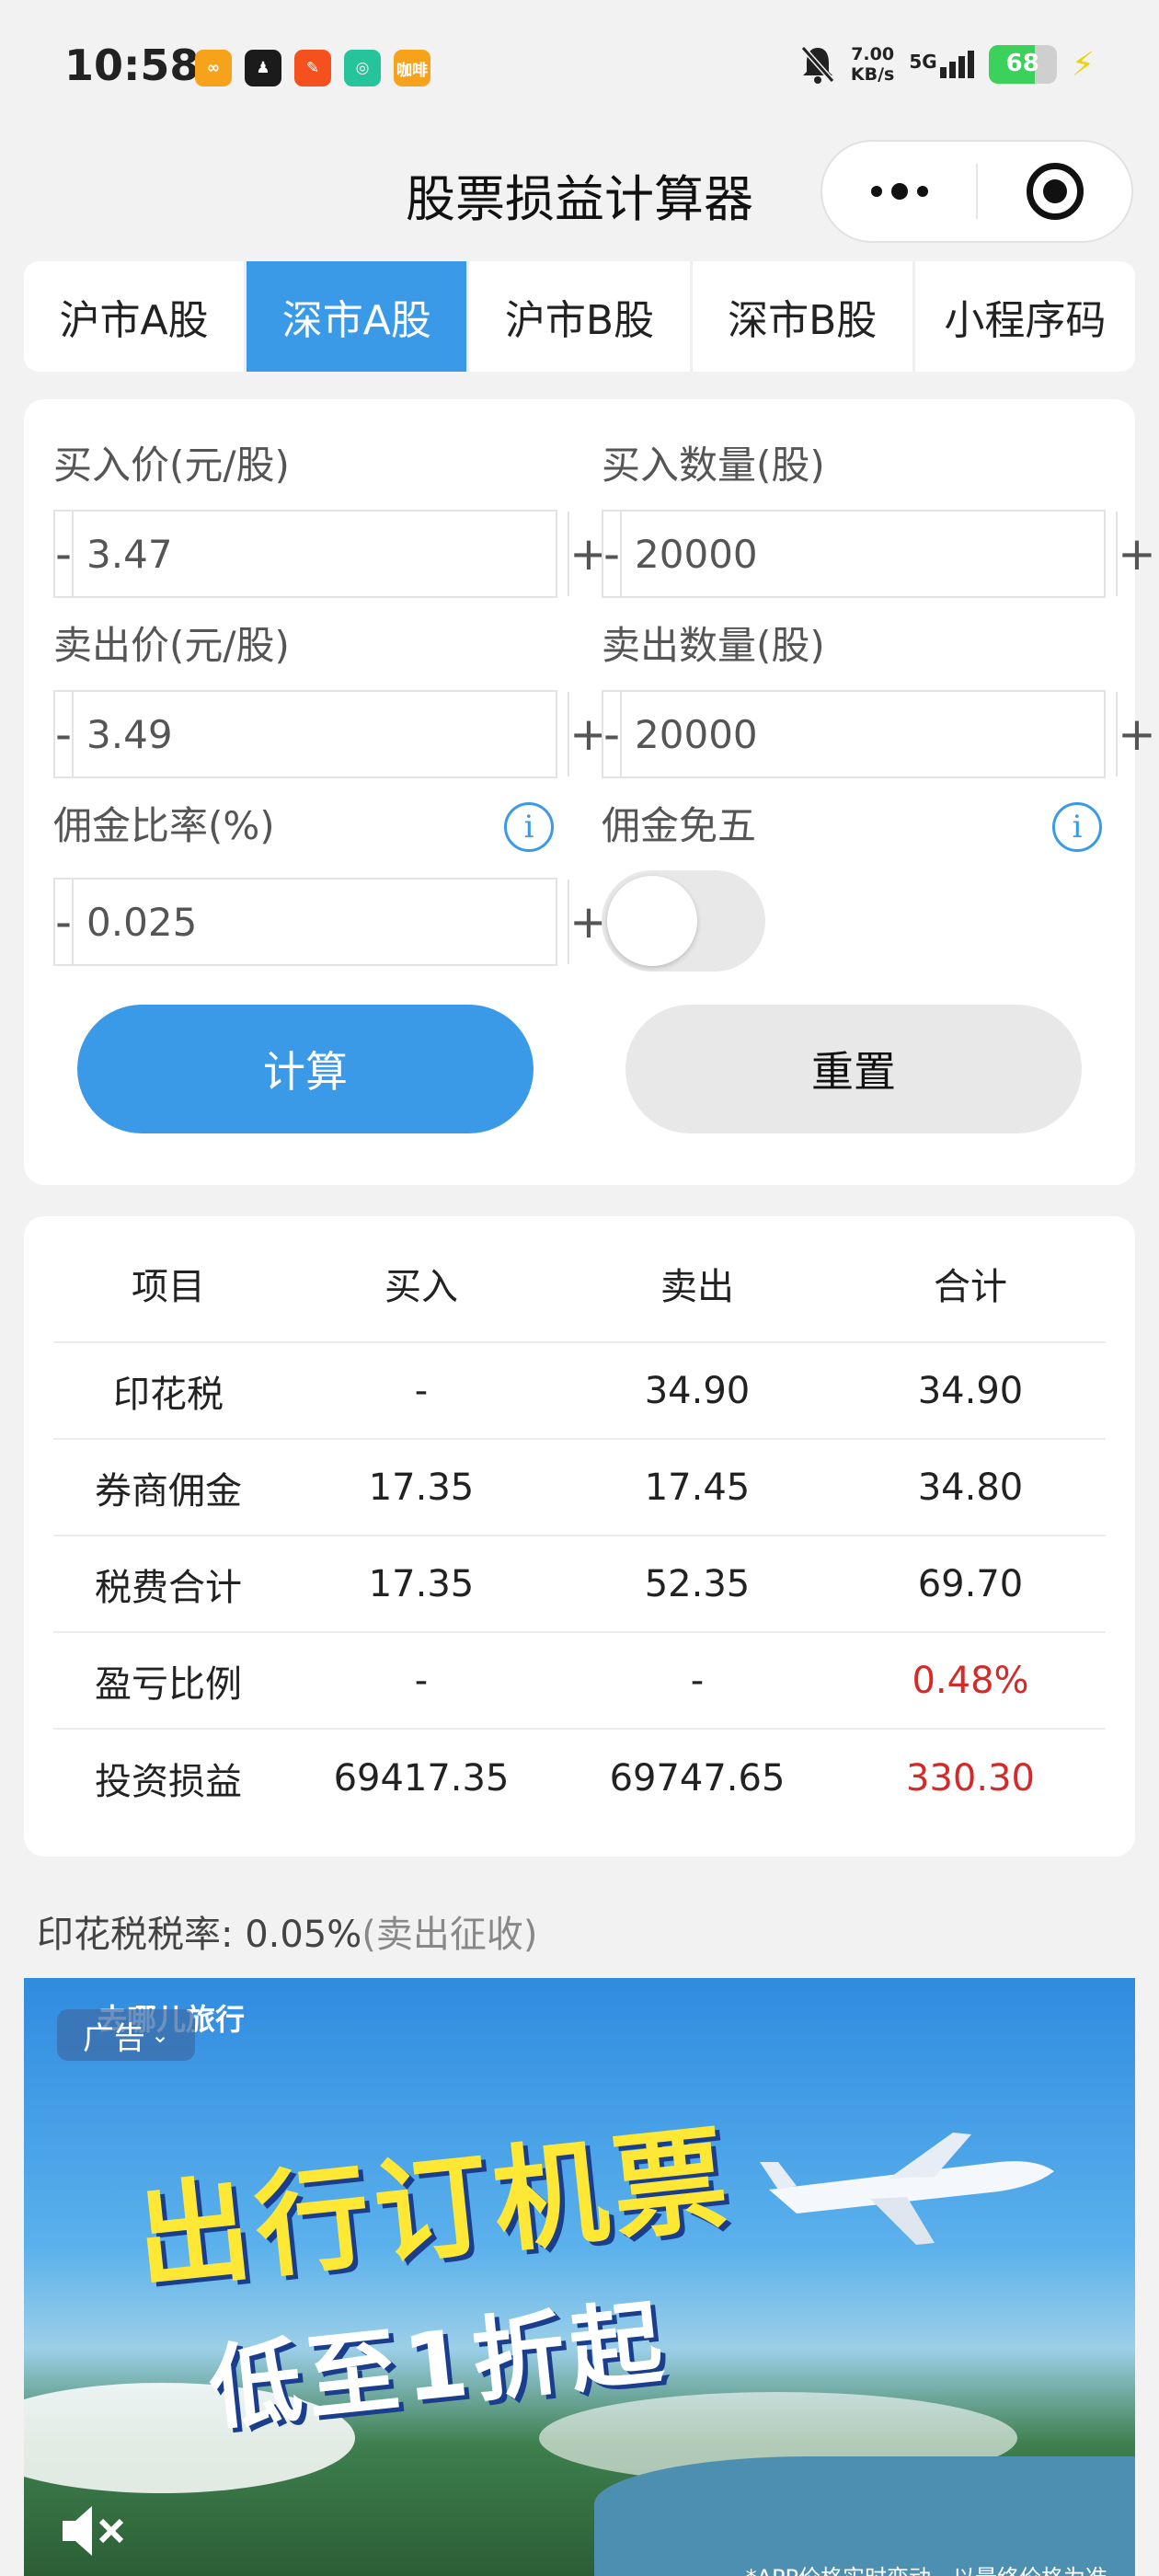 The height and width of the screenshot is (2576, 1159). Describe the element at coordinates (421, 1287) in the screenshot. I see `column-header: 买入` at that location.